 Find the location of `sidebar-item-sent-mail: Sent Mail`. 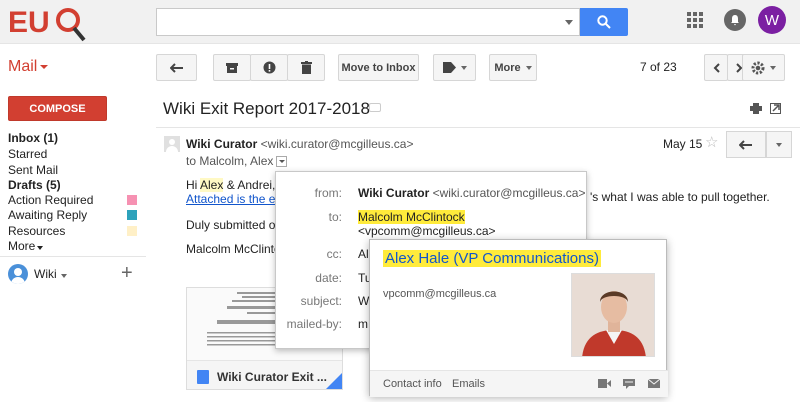

sidebar-item-sent-mail: Sent Mail is located at coordinates (33, 170).